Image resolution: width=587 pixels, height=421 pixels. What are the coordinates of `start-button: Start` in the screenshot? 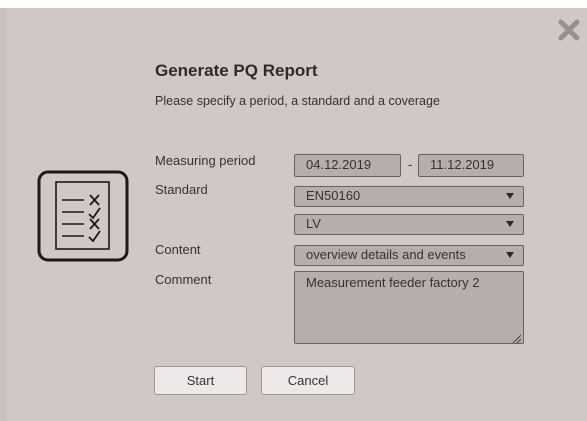 It's located at (200, 380).